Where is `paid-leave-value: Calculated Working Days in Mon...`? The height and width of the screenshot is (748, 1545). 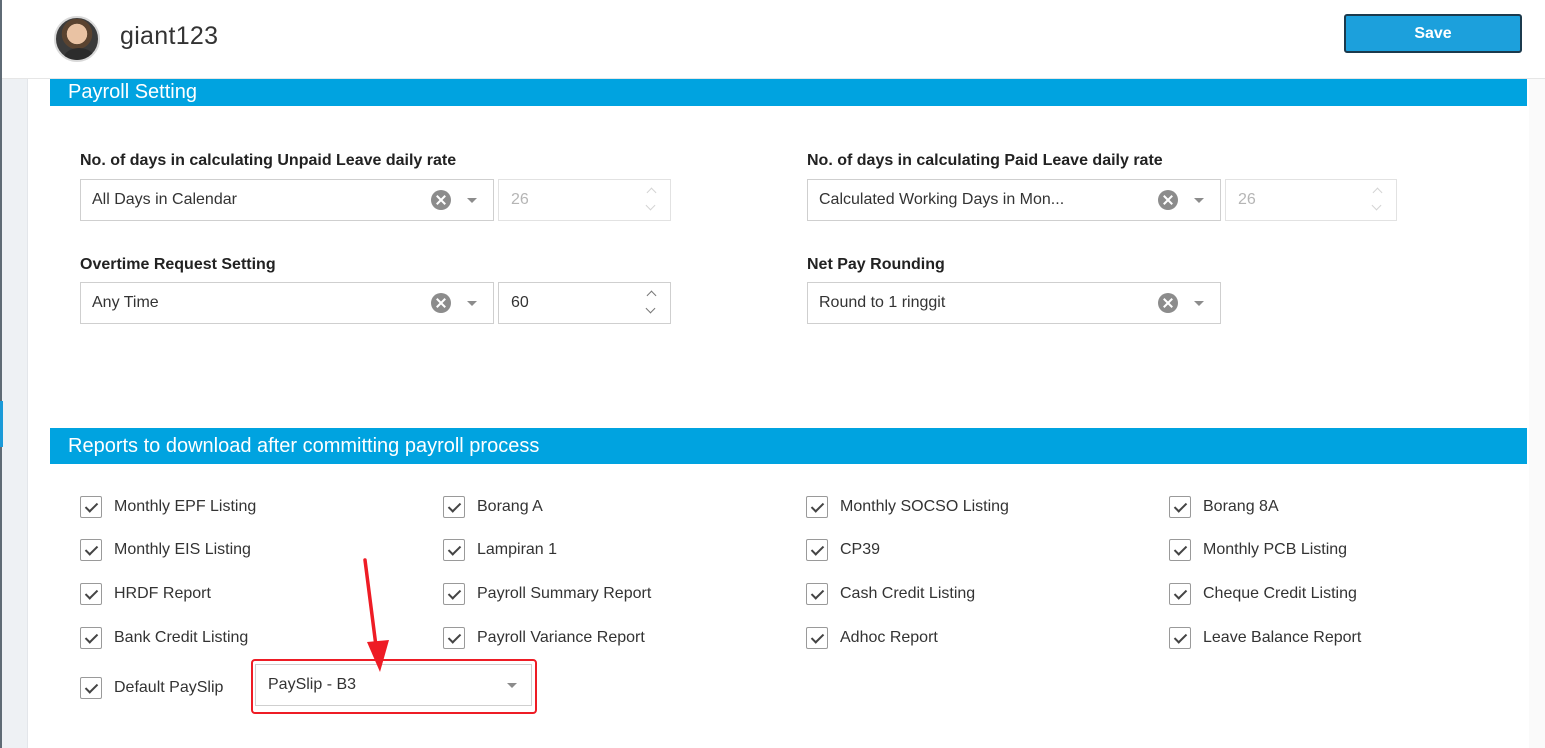 paid-leave-value: Calculated Working Days in Mon... is located at coordinates (942, 199).